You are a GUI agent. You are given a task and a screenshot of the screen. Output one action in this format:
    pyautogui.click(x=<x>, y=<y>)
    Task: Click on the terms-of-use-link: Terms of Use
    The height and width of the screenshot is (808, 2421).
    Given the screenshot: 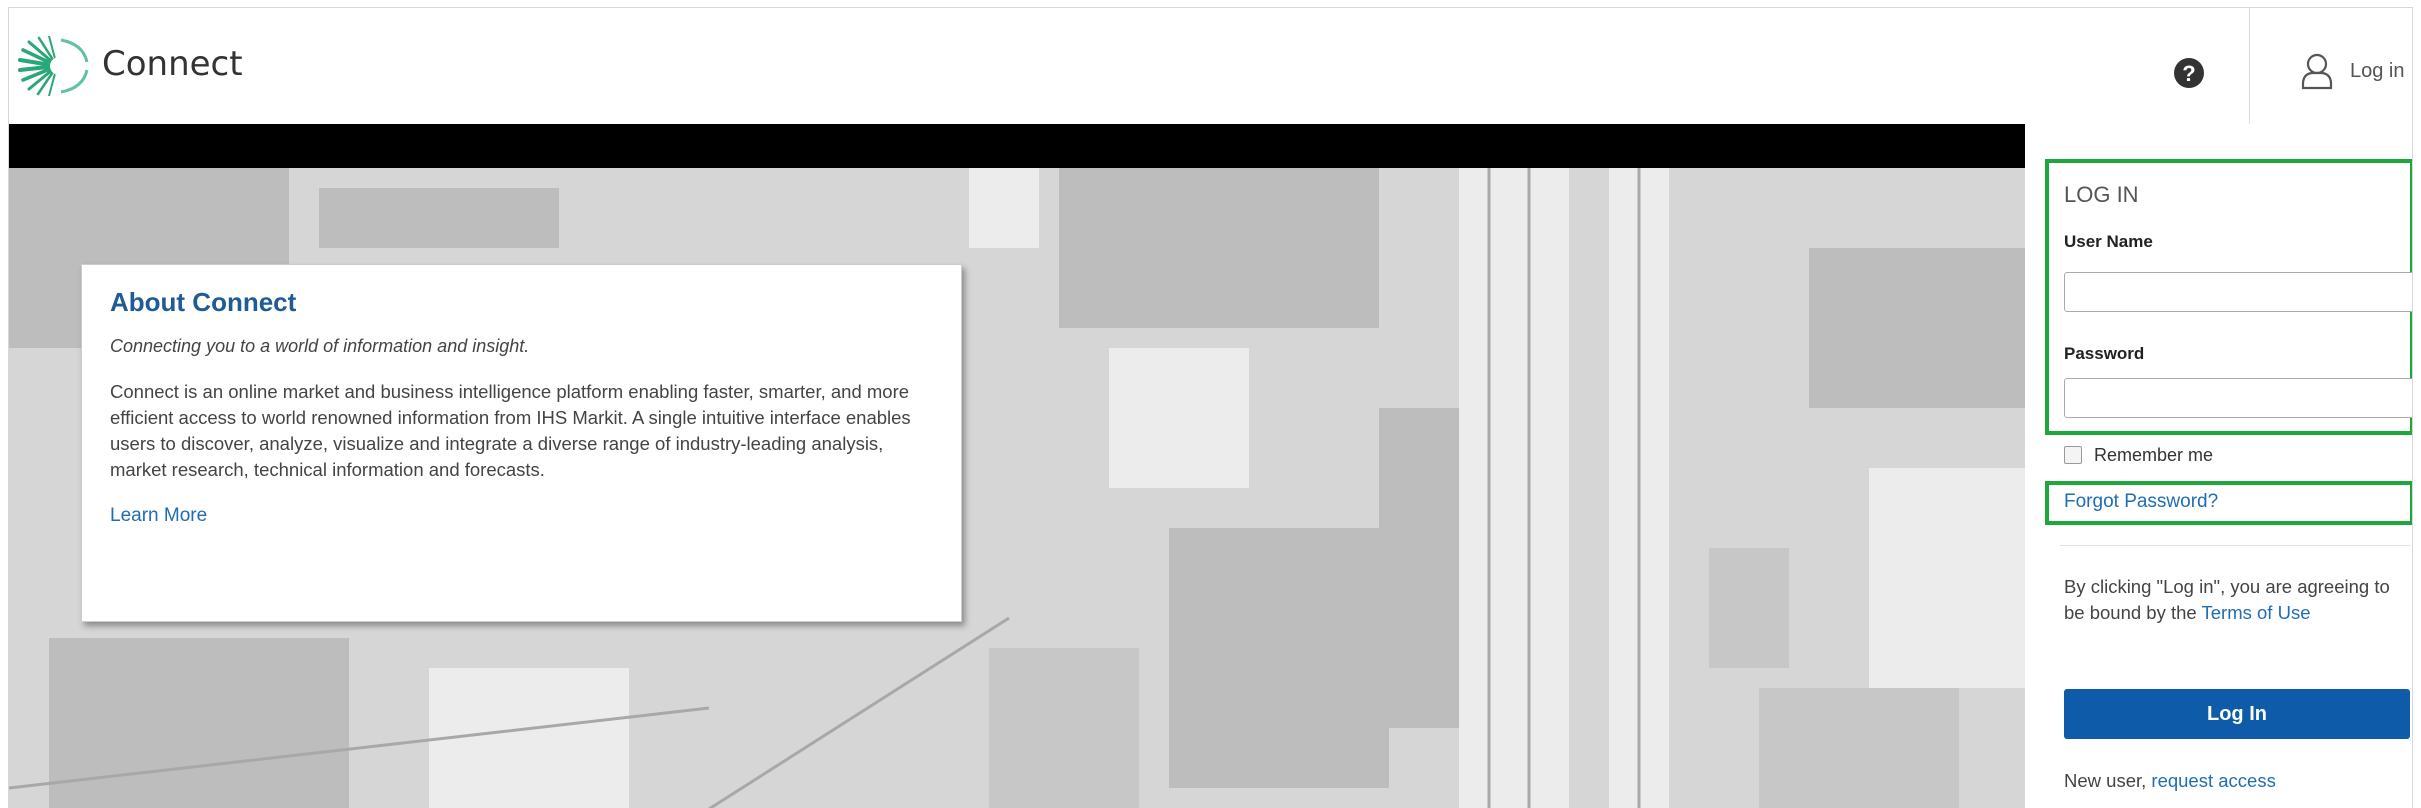 What is the action you would take?
    pyautogui.click(x=2256, y=612)
    